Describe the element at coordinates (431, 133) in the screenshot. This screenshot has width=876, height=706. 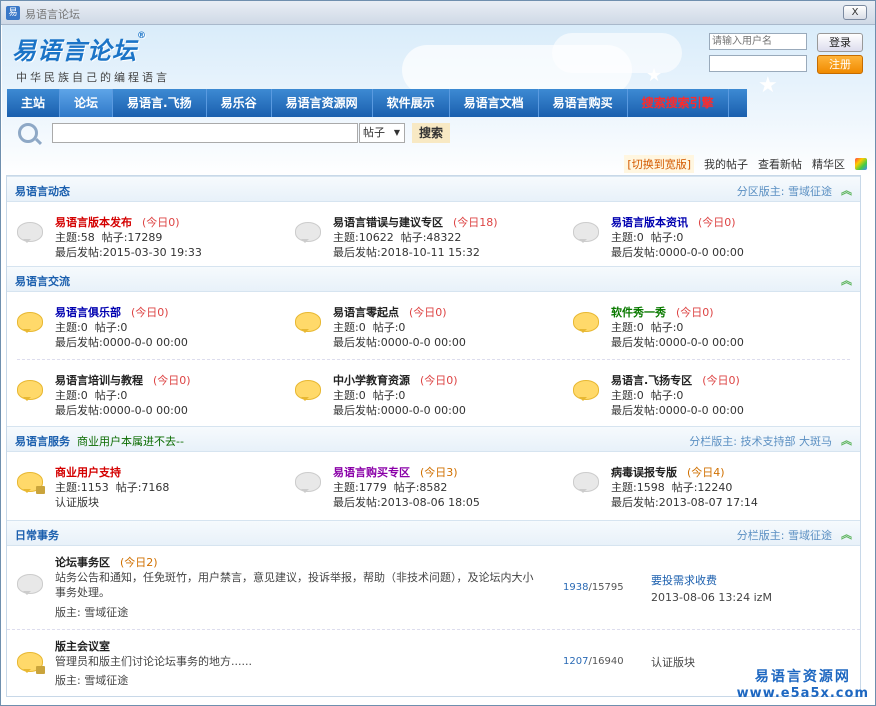
I see `search-button: 搜索` at that location.